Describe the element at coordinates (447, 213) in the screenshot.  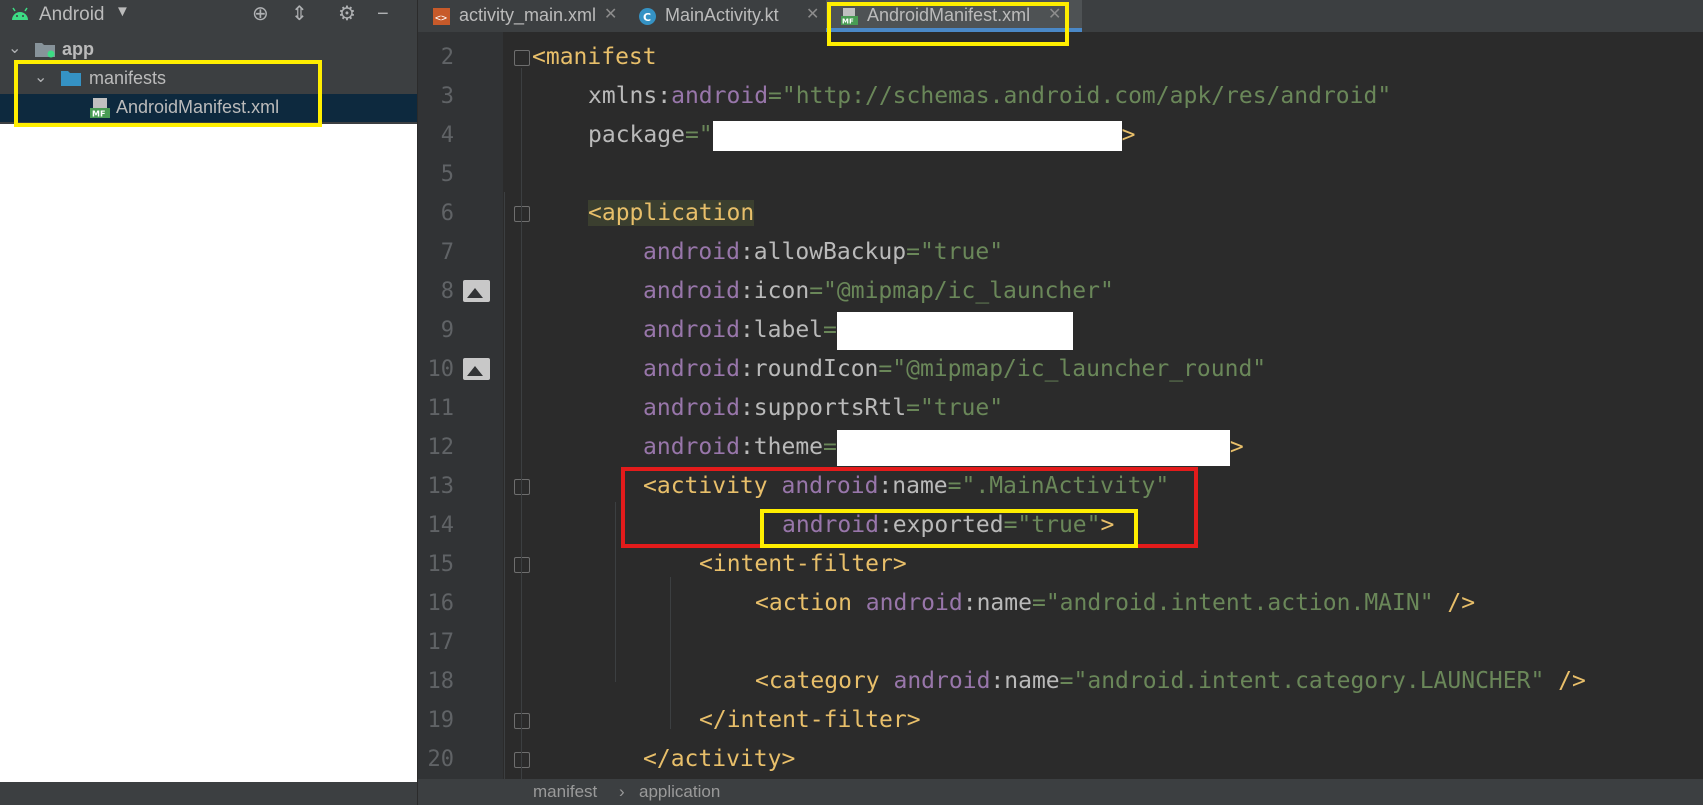
I see `line-number: 6` at that location.